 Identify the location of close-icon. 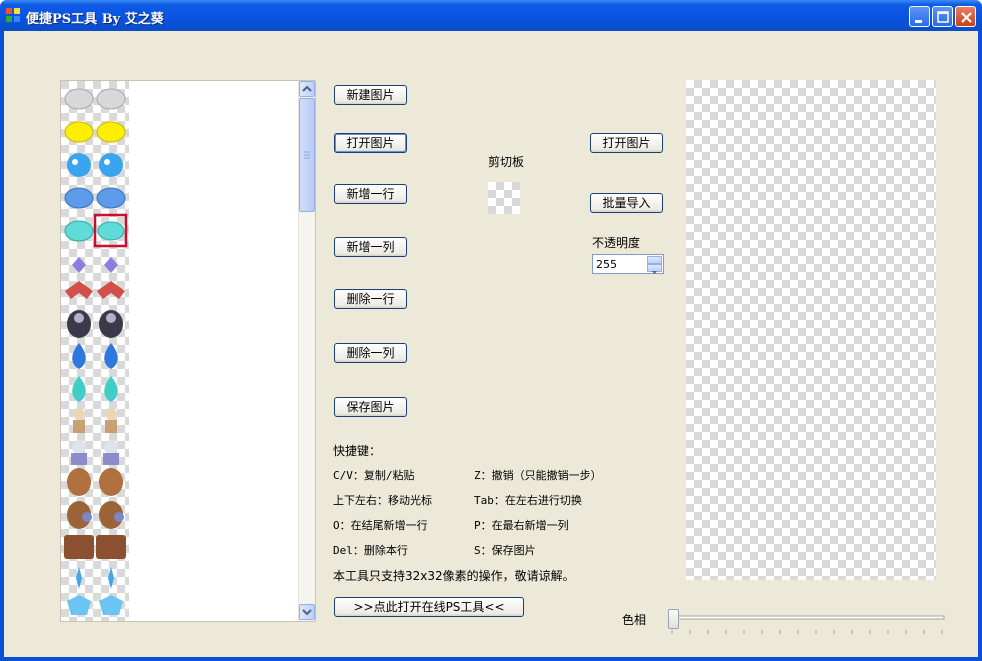
(966, 17).